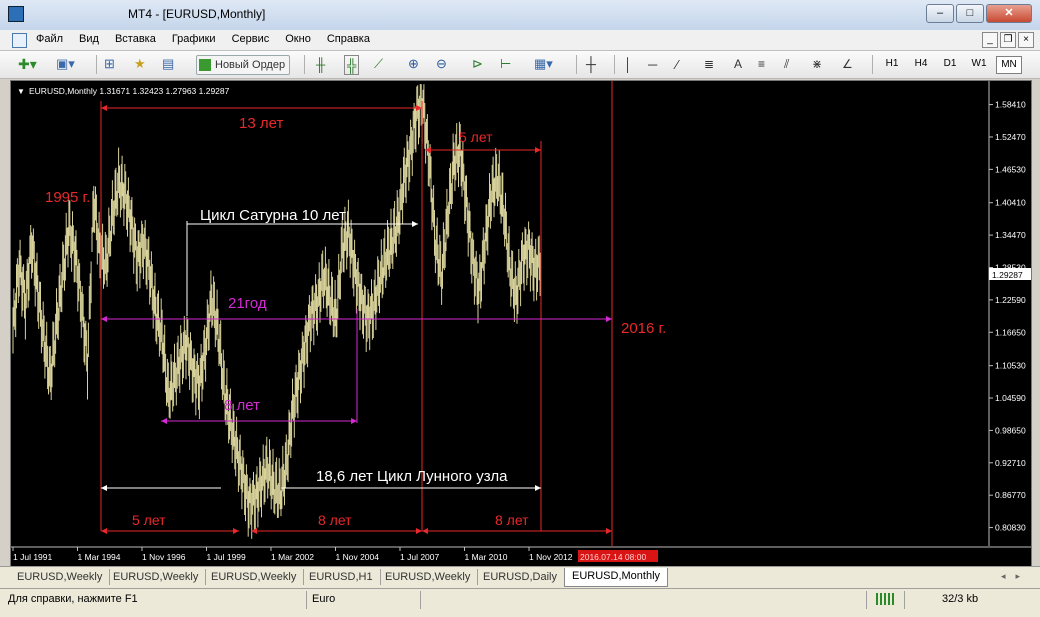  Describe the element at coordinates (261, 123) in the screenshot. I see `annotation-label: 13 лет` at that location.